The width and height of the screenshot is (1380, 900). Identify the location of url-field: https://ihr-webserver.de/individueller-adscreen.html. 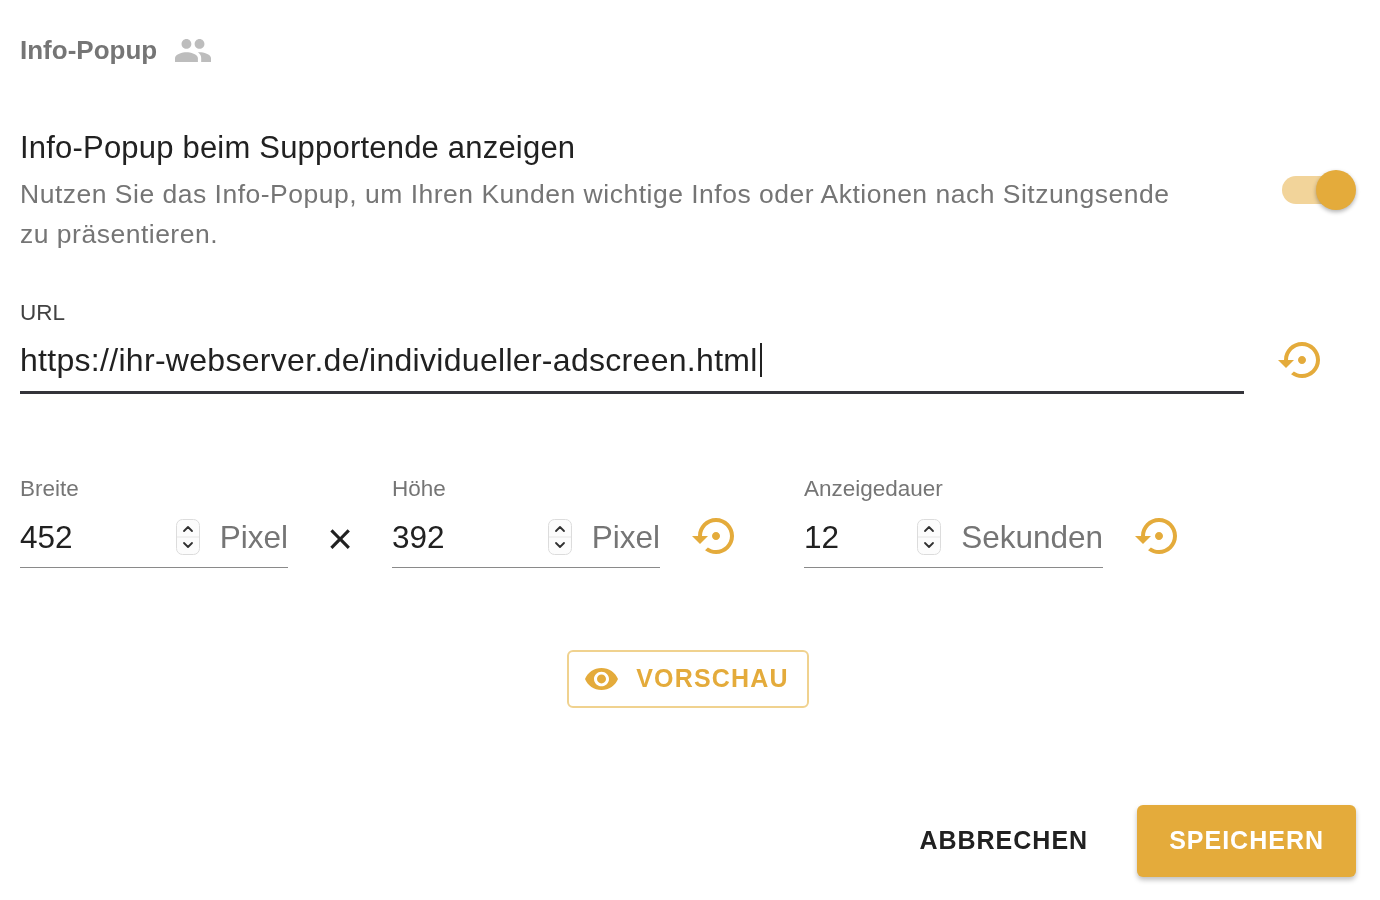
(632, 365).